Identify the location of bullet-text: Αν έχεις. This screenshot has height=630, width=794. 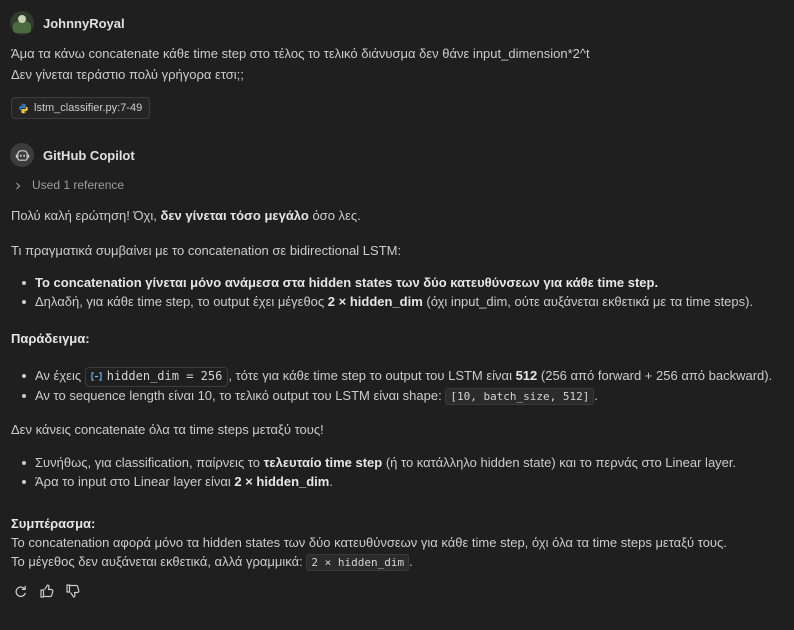
(60, 375).